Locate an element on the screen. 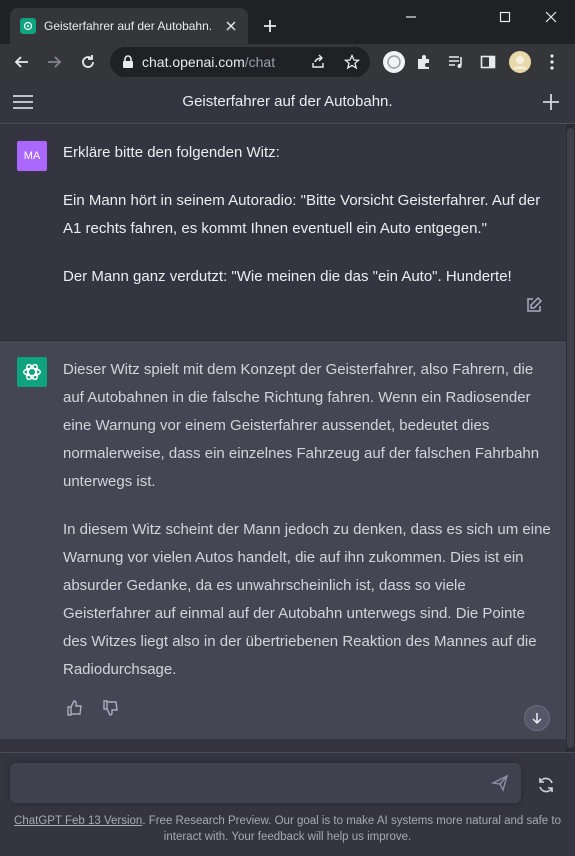 The width and height of the screenshot is (575, 856). url-host: chat.openai.com is located at coordinates (193, 62).